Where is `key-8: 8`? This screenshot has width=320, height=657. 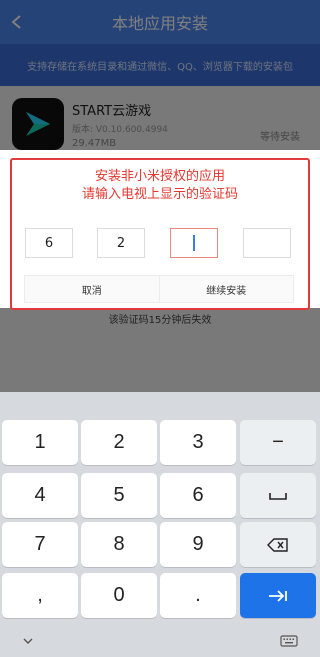
key-8: 8 is located at coordinates (119, 544).